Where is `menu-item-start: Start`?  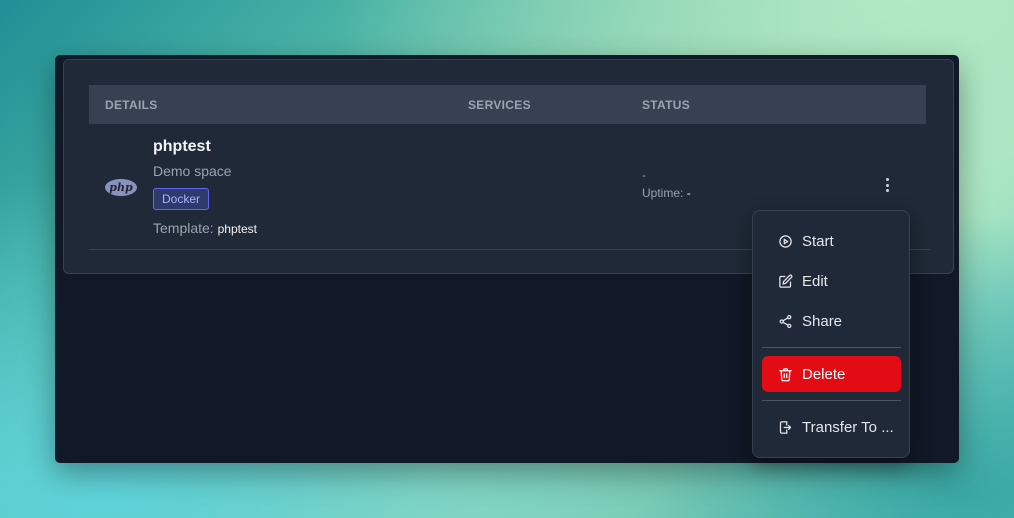
menu-item-start: Start is located at coordinates (831, 241).